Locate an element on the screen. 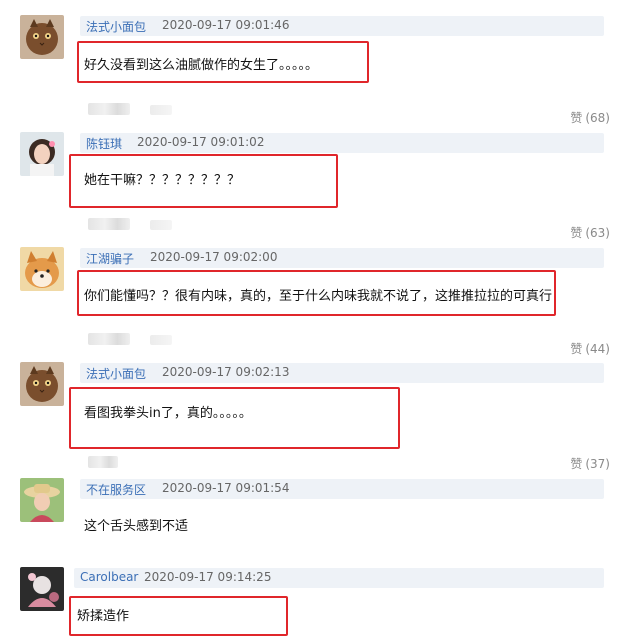 The image size is (640, 637). comment-text: 矫揉造作 is located at coordinates (103, 616).